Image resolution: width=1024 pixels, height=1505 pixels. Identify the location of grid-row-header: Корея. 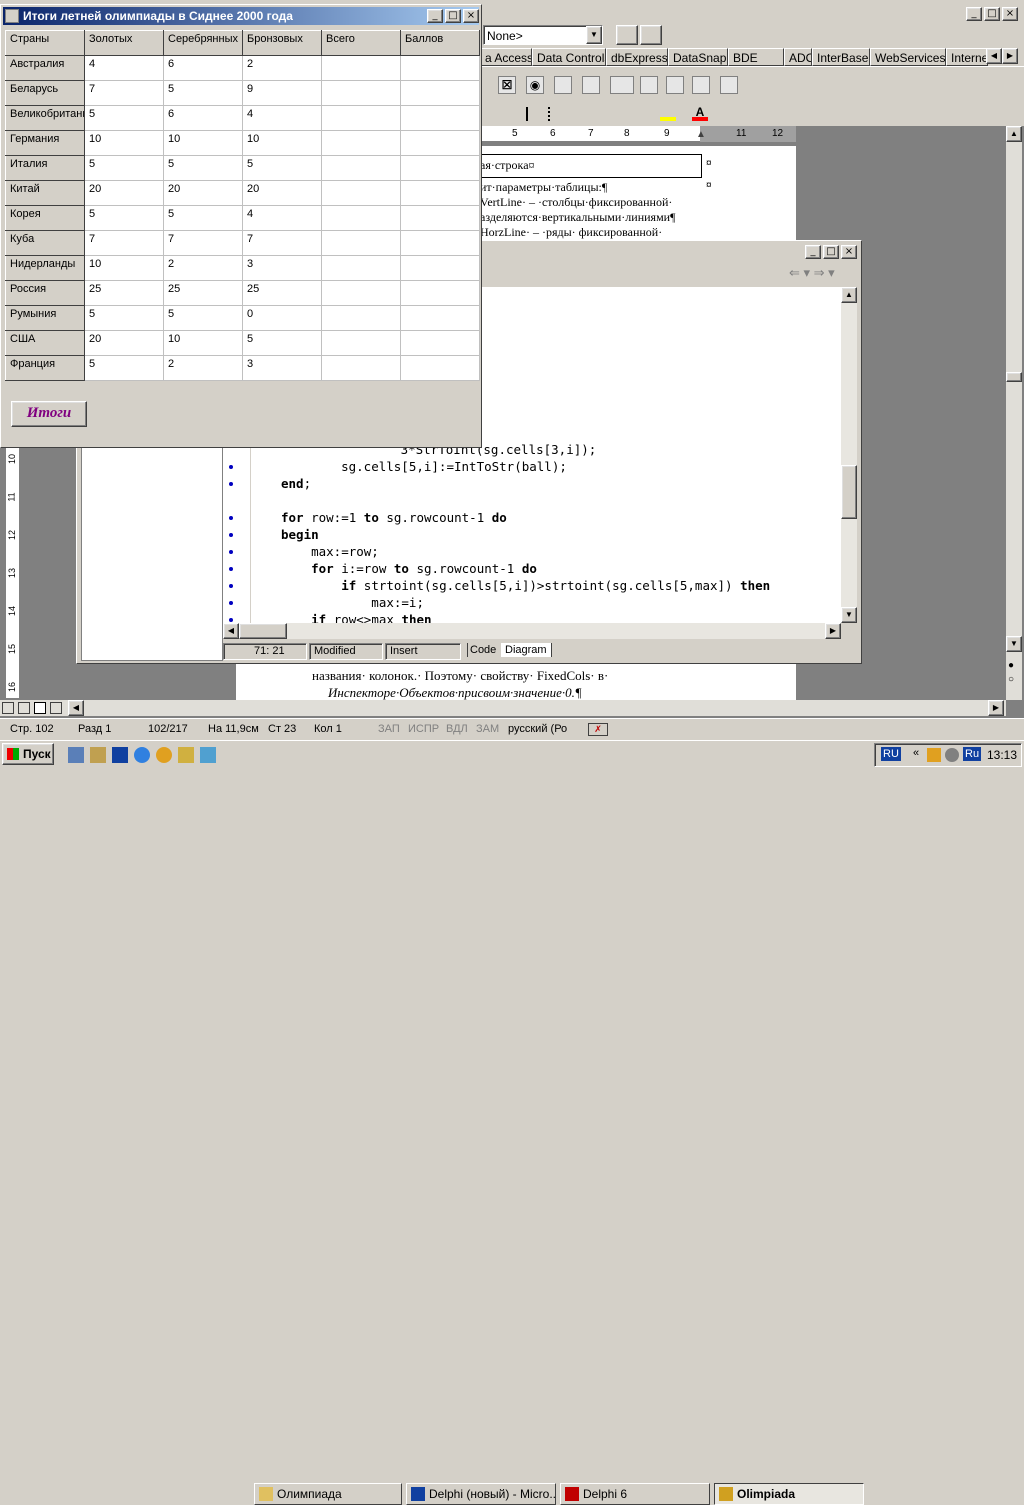
(45, 218).